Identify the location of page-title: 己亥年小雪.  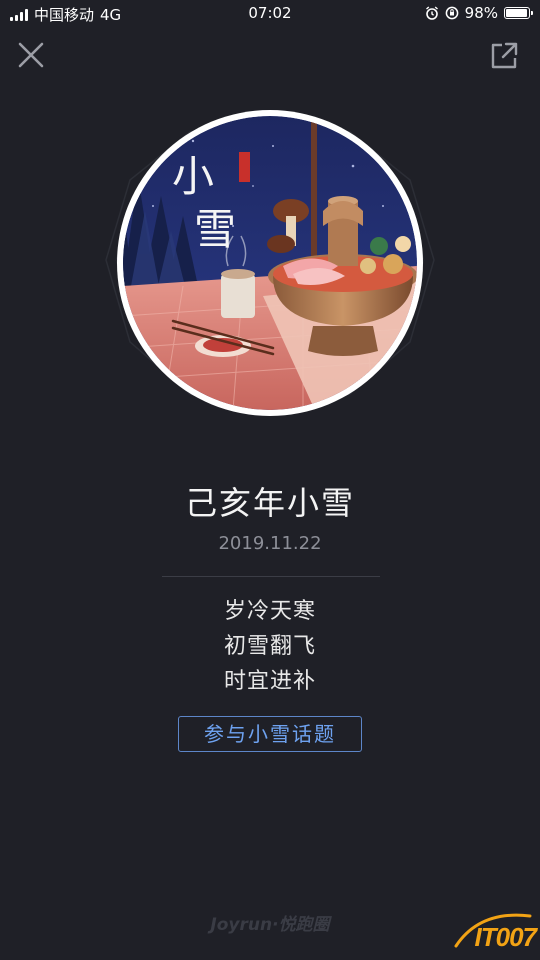
(269, 503).